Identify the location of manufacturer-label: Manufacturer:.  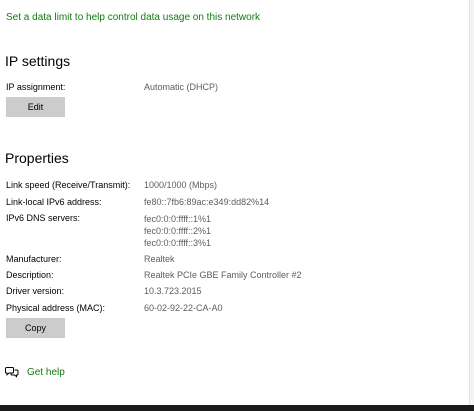
(34, 259).